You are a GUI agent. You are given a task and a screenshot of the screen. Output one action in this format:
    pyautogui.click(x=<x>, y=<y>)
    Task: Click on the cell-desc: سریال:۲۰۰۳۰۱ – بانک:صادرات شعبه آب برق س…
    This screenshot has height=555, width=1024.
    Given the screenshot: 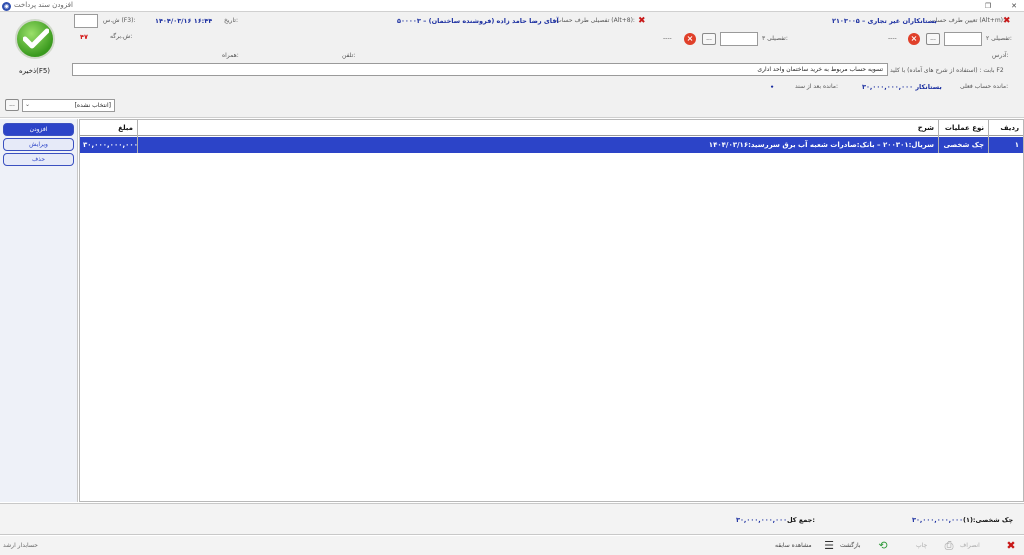 What is the action you would take?
    pyautogui.click(x=821, y=145)
    